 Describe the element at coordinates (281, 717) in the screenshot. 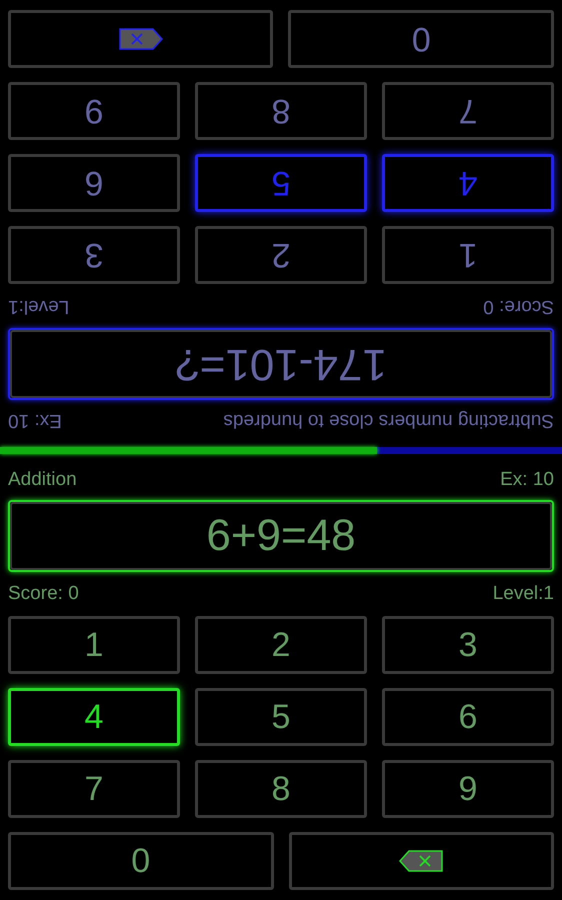

I see `digit-key: 5` at that location.